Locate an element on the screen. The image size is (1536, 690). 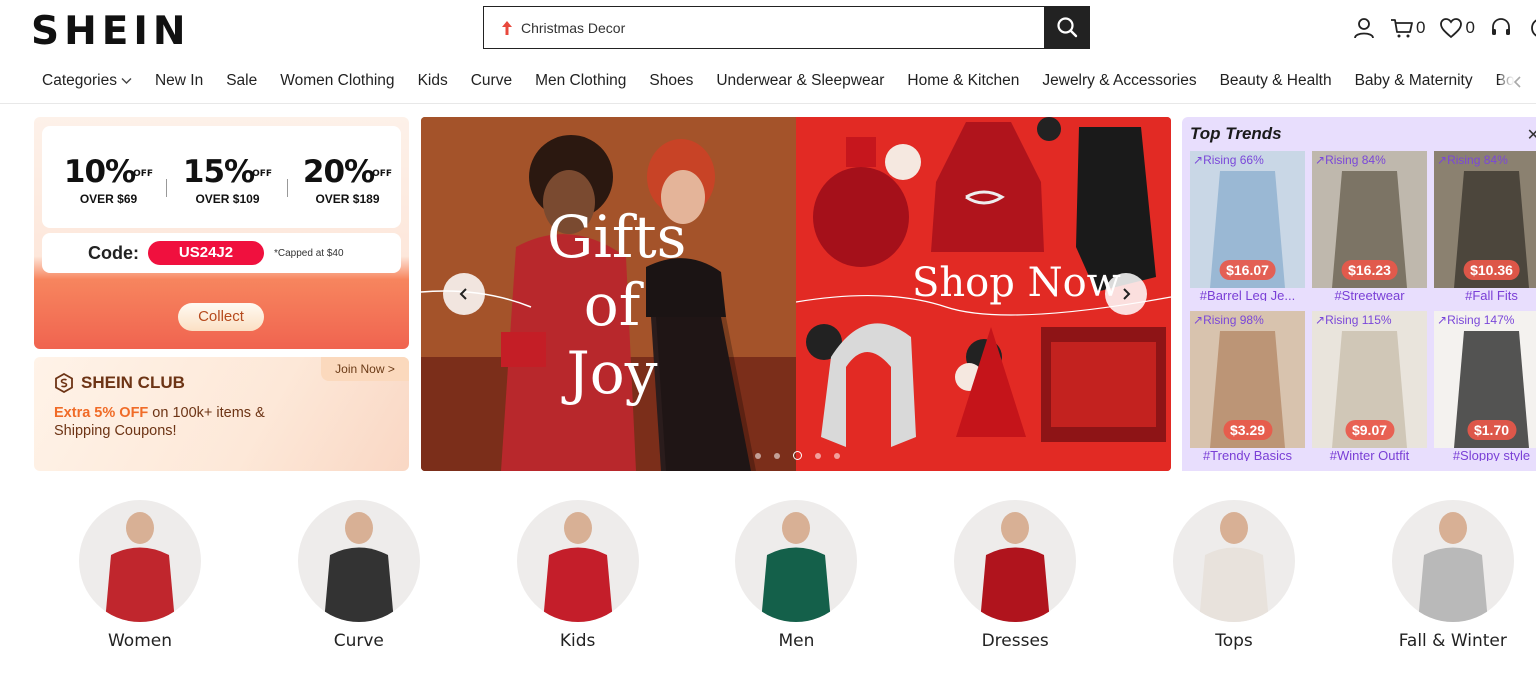
category-label: Kids is located at coordinates (577, 641).